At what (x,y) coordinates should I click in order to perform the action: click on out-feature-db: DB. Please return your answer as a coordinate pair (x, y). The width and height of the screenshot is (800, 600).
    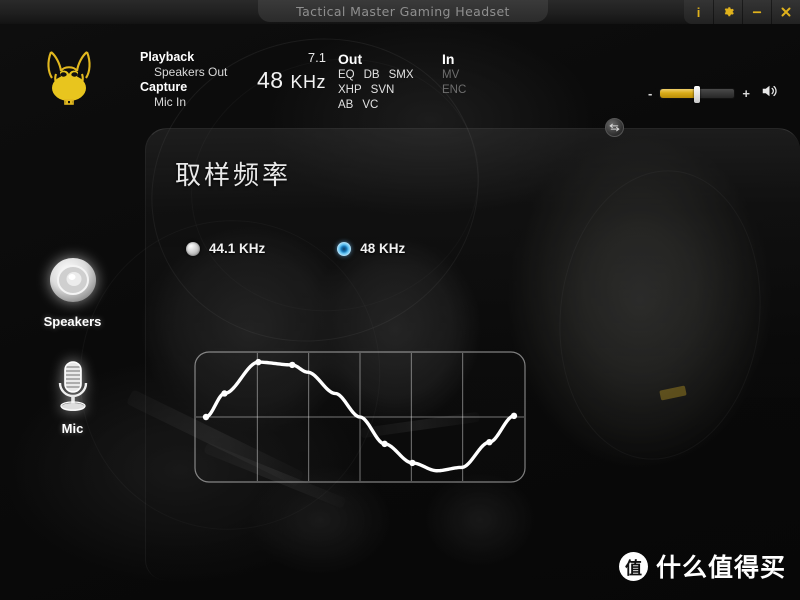
    Looking at the image, I should click on (372, 75).